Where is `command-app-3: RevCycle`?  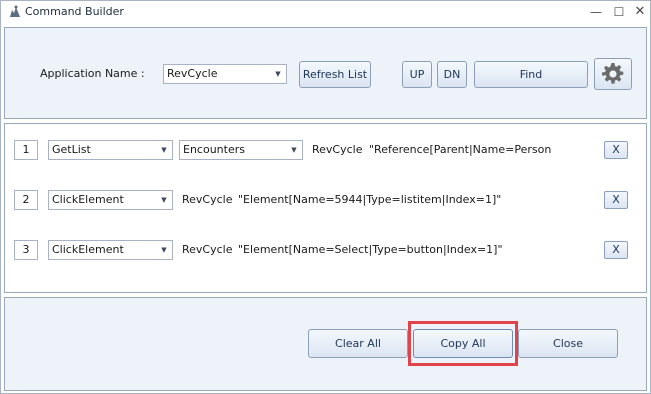
command-app-3: RevCycle is located at coordinates (207, 249).